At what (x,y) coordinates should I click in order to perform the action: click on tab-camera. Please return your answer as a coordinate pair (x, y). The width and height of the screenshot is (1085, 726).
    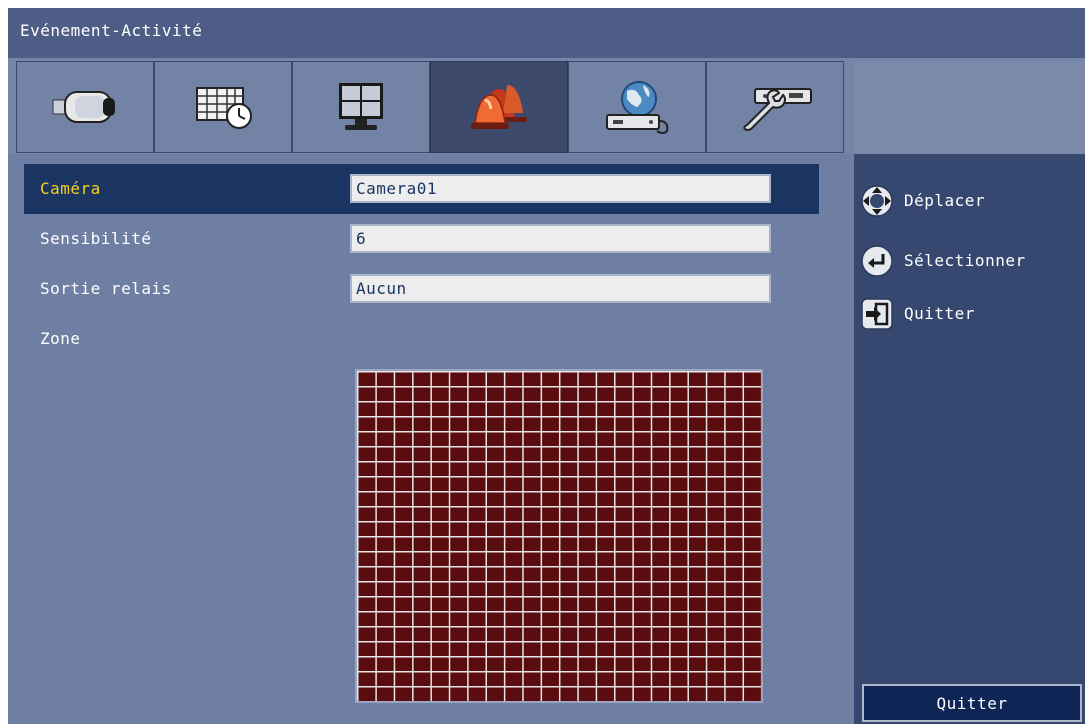
    Looking at the image, I should click on (85, 107).